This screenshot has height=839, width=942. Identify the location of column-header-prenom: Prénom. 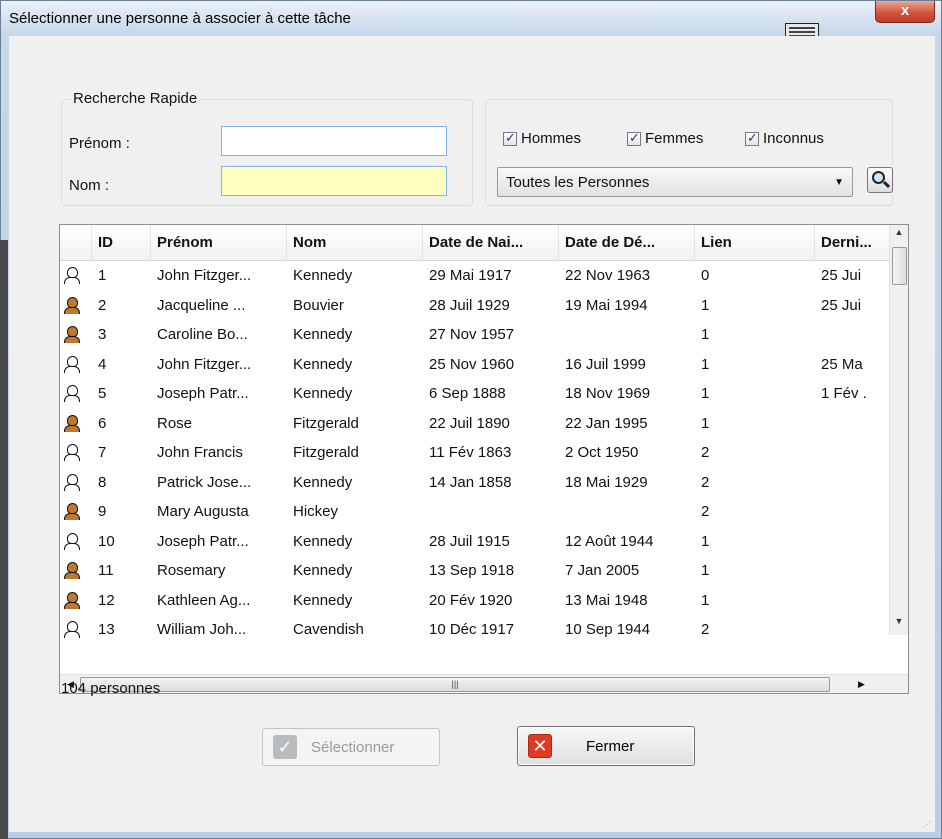
(219, 243).